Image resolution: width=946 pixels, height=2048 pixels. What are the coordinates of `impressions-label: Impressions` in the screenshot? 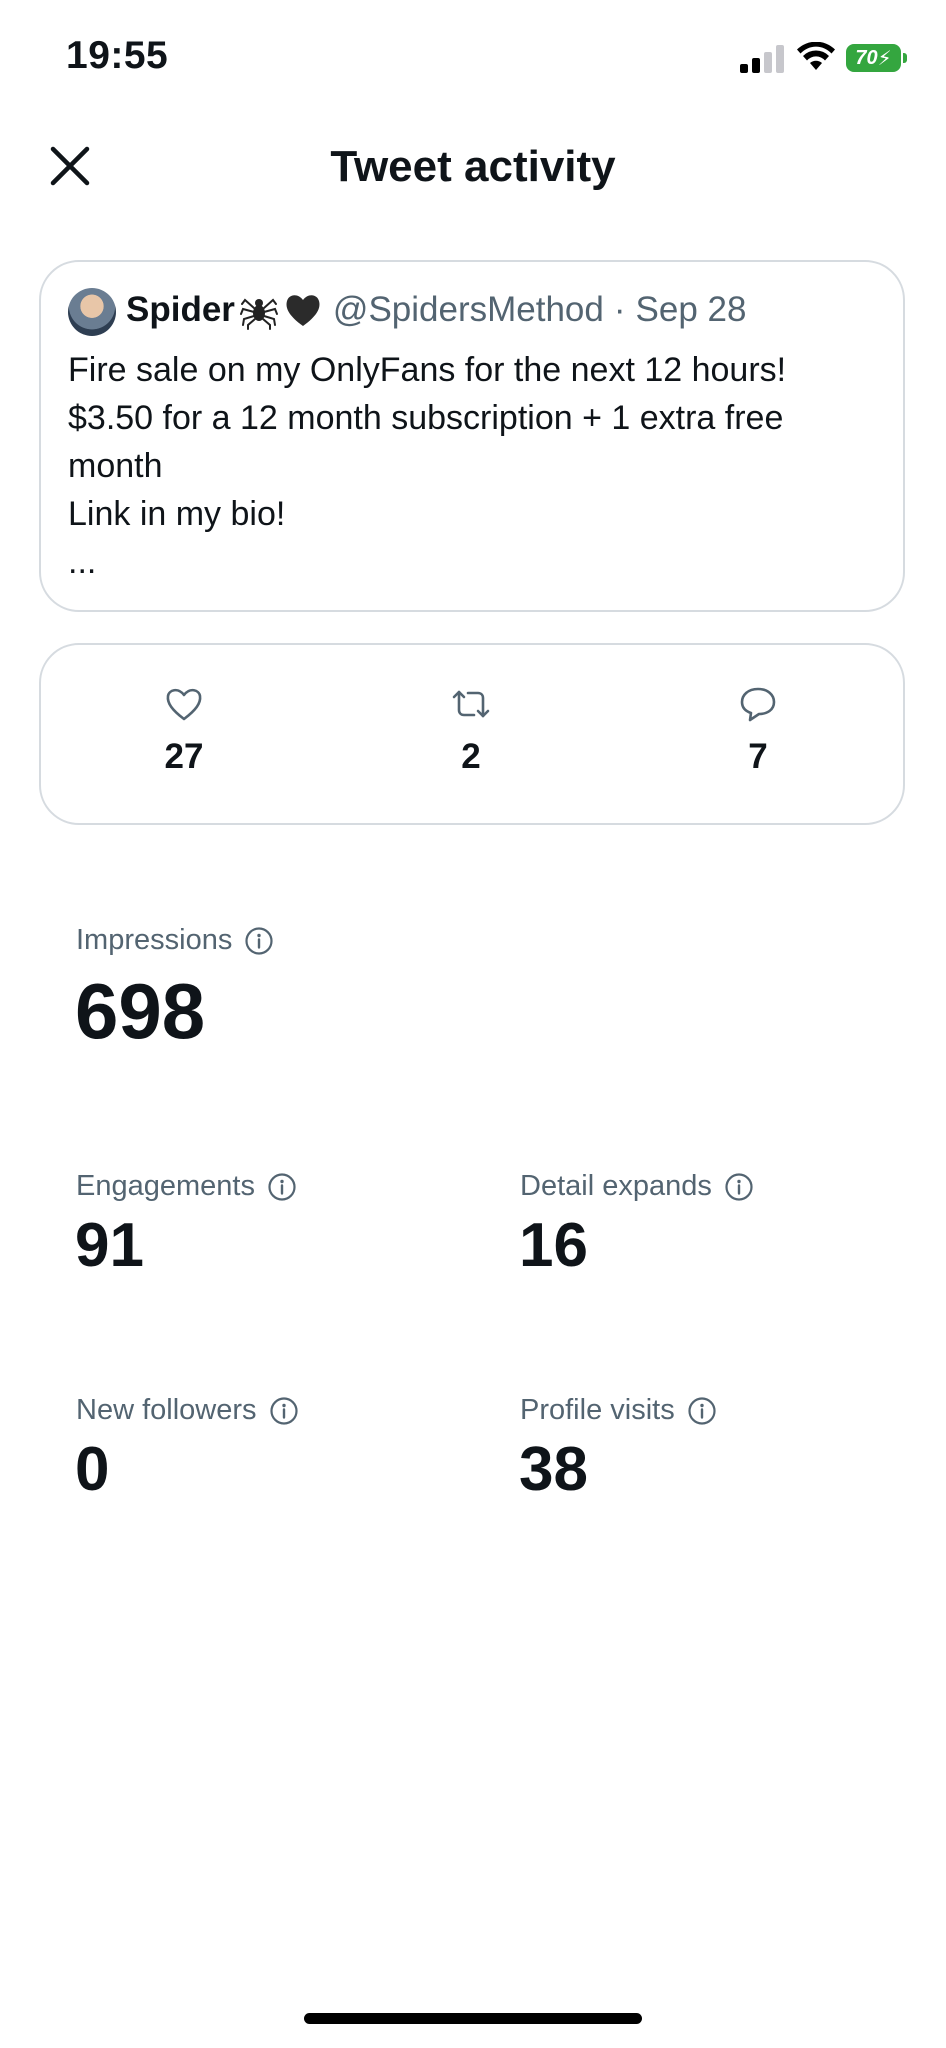 It's located at (175, 940).